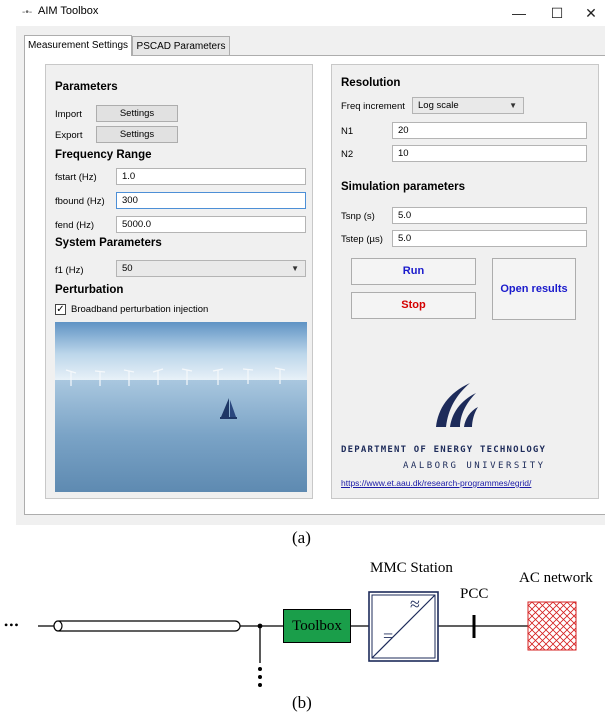 The width and height of the screenshot is (605, 719). I want to click on broadband-label: Broadband perturbation injection, so click(140, 309).